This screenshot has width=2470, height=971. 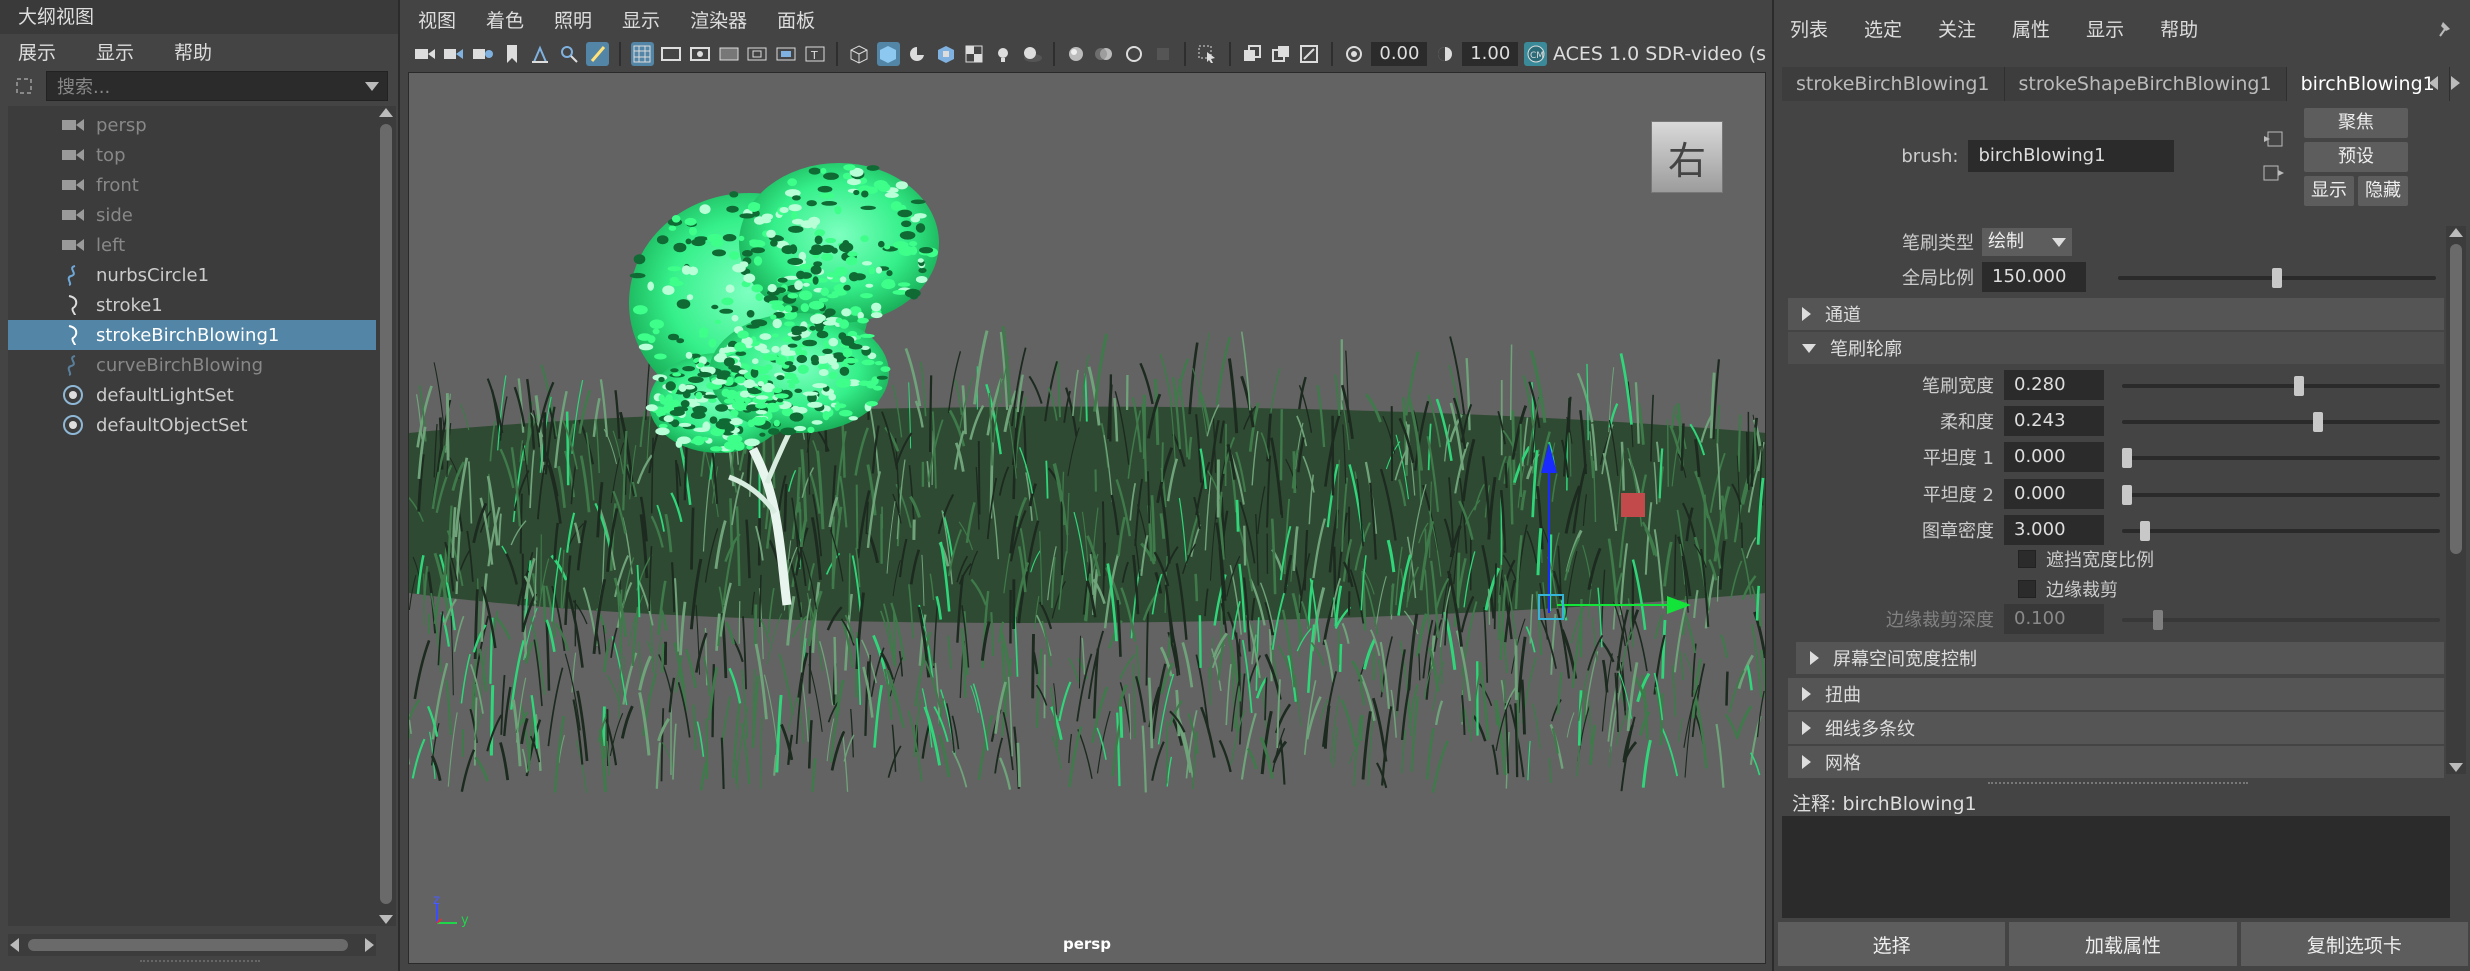 What do you see at coordinates (1309, 54) in the screenshot?
I see `xray-components-icon` at bounding box center [1309, 54].